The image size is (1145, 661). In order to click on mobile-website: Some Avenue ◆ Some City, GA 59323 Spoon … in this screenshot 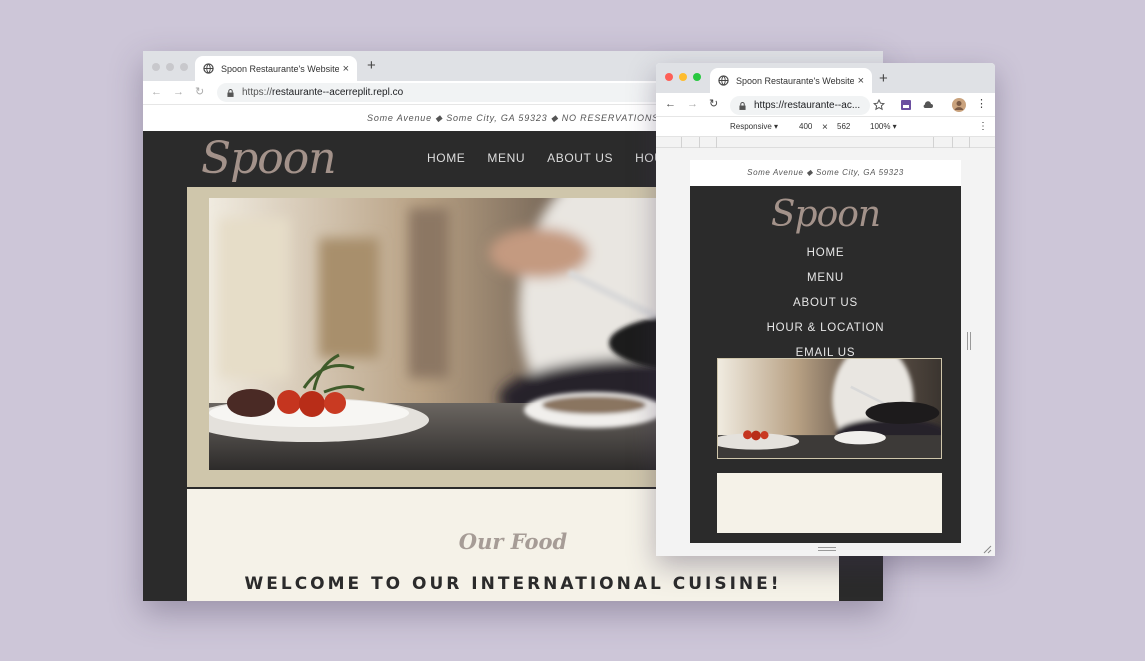, I will do `click(825, 351)`.